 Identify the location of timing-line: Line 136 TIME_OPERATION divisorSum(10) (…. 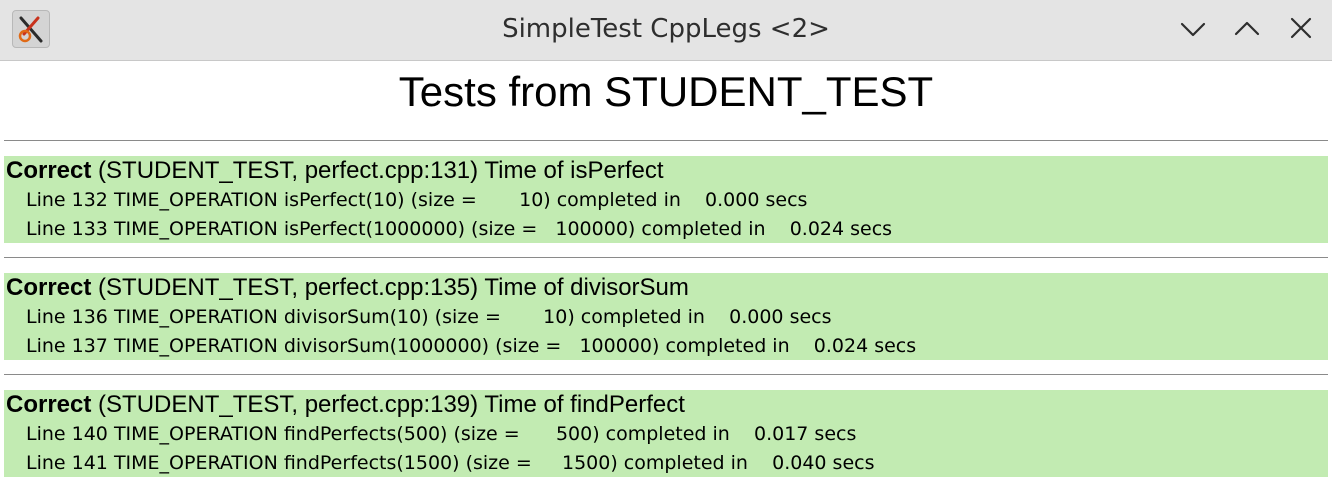
(429, 317).